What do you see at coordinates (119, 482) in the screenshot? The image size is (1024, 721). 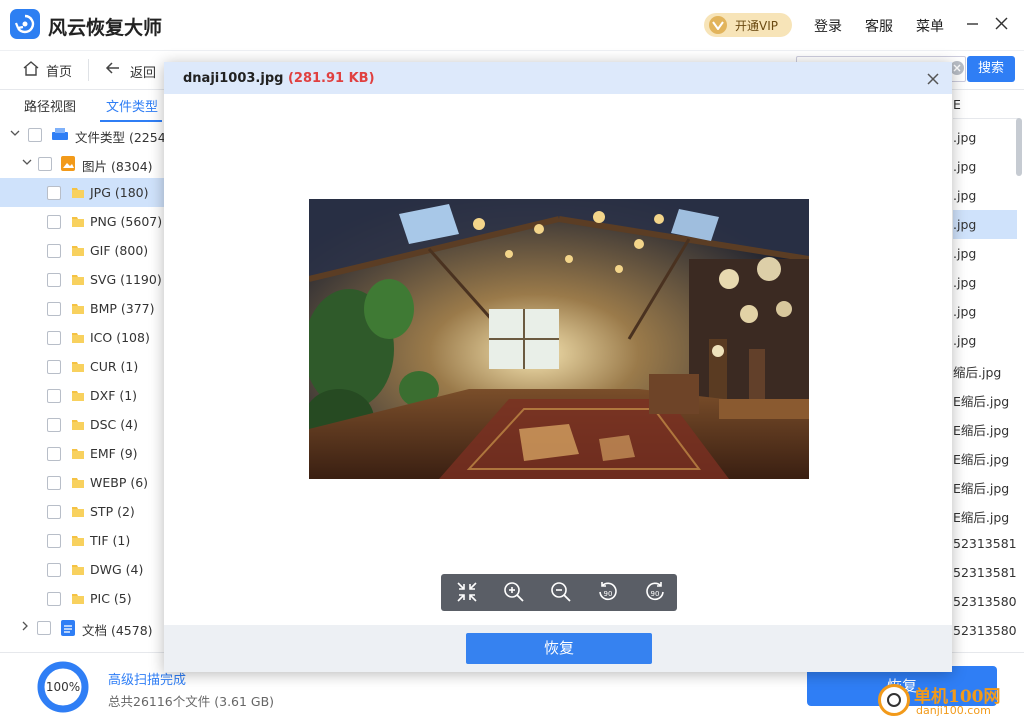 I see `tree-label: WEBP (6)` at bounding box center [119, 482].